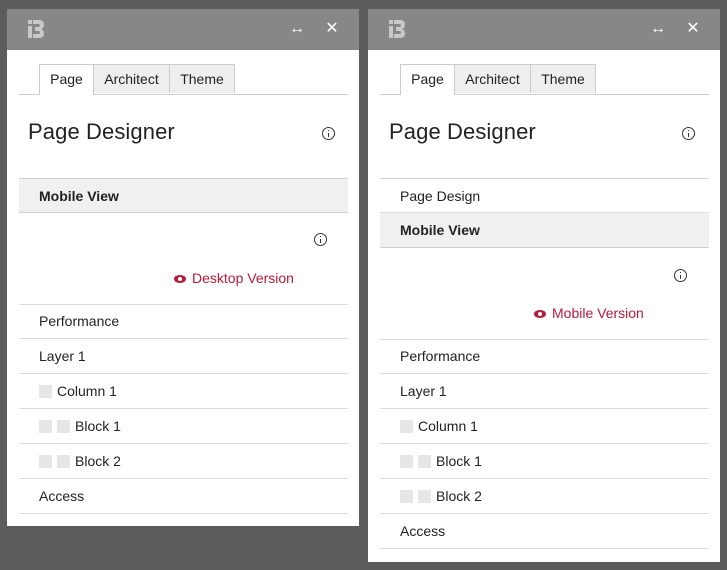 This screenshot has width=727, height=570. I want to click on mobile-version-link: Mobile Version, so click(589, 313).